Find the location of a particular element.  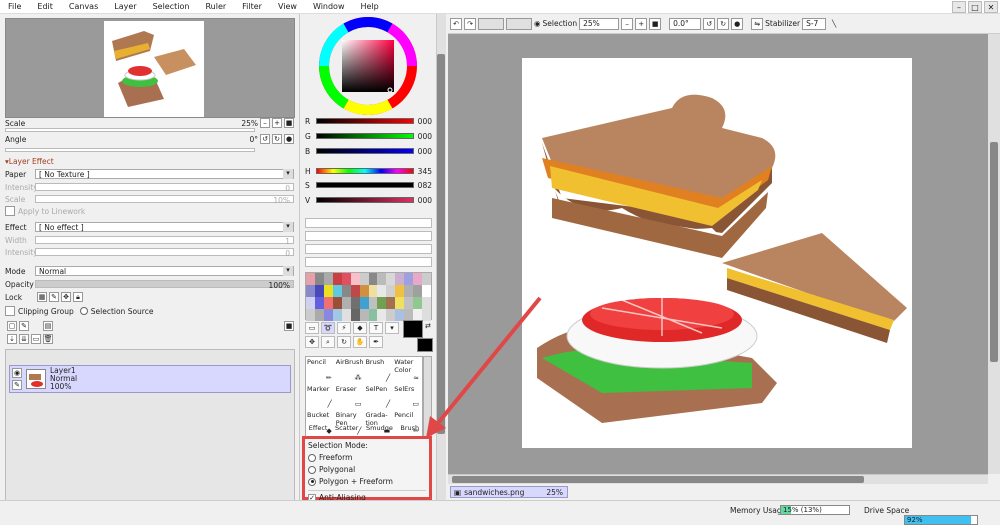

zoom-in-button: + is located at coordinates (277, 123).